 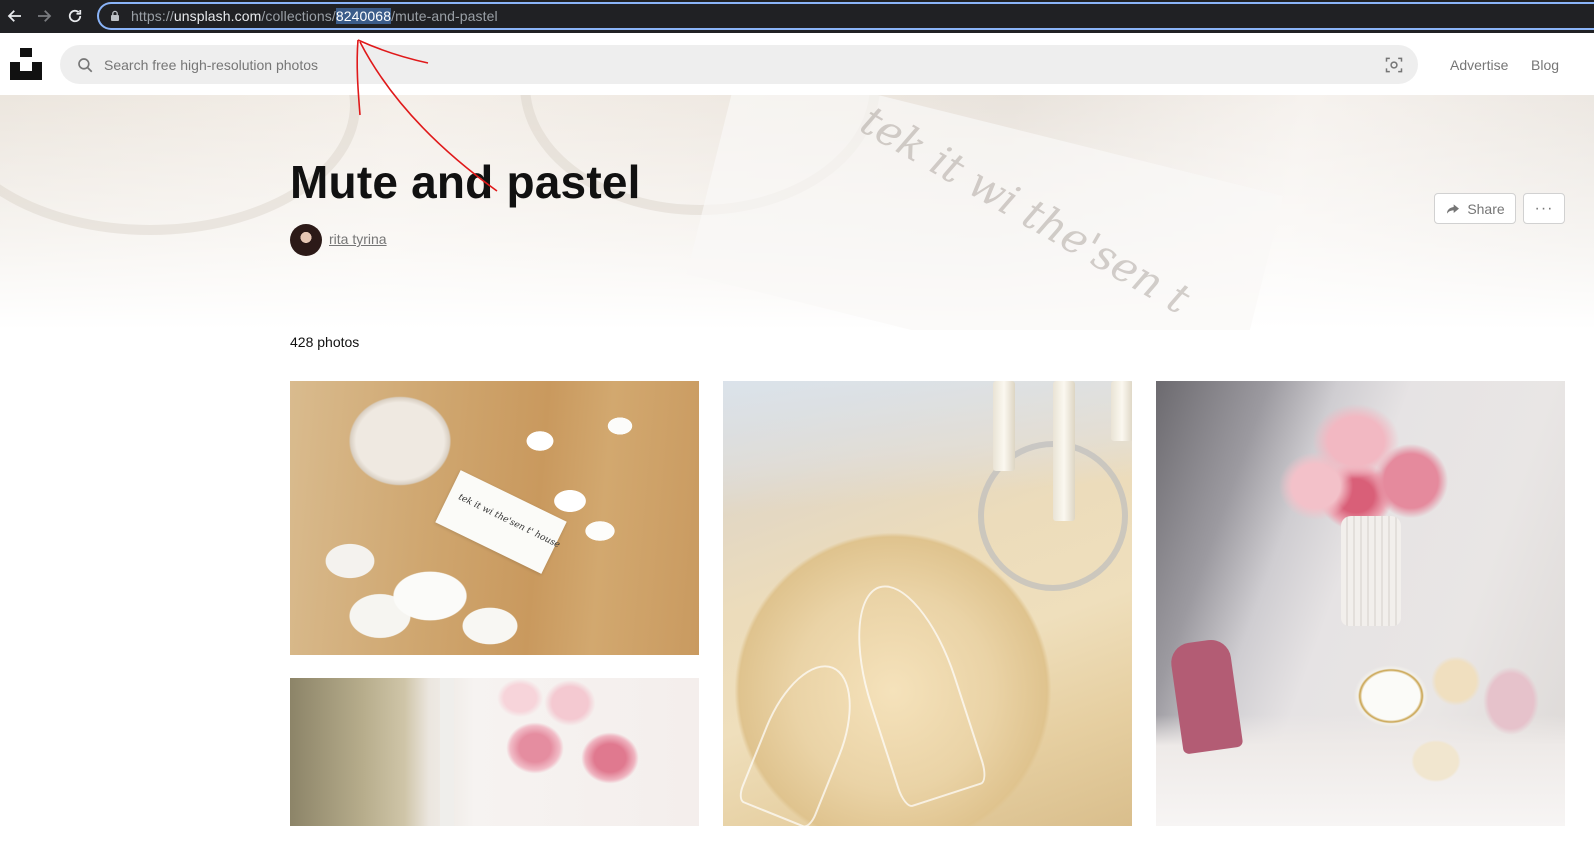 I want to click on unsplash-logo, so click(x=26, y=64).